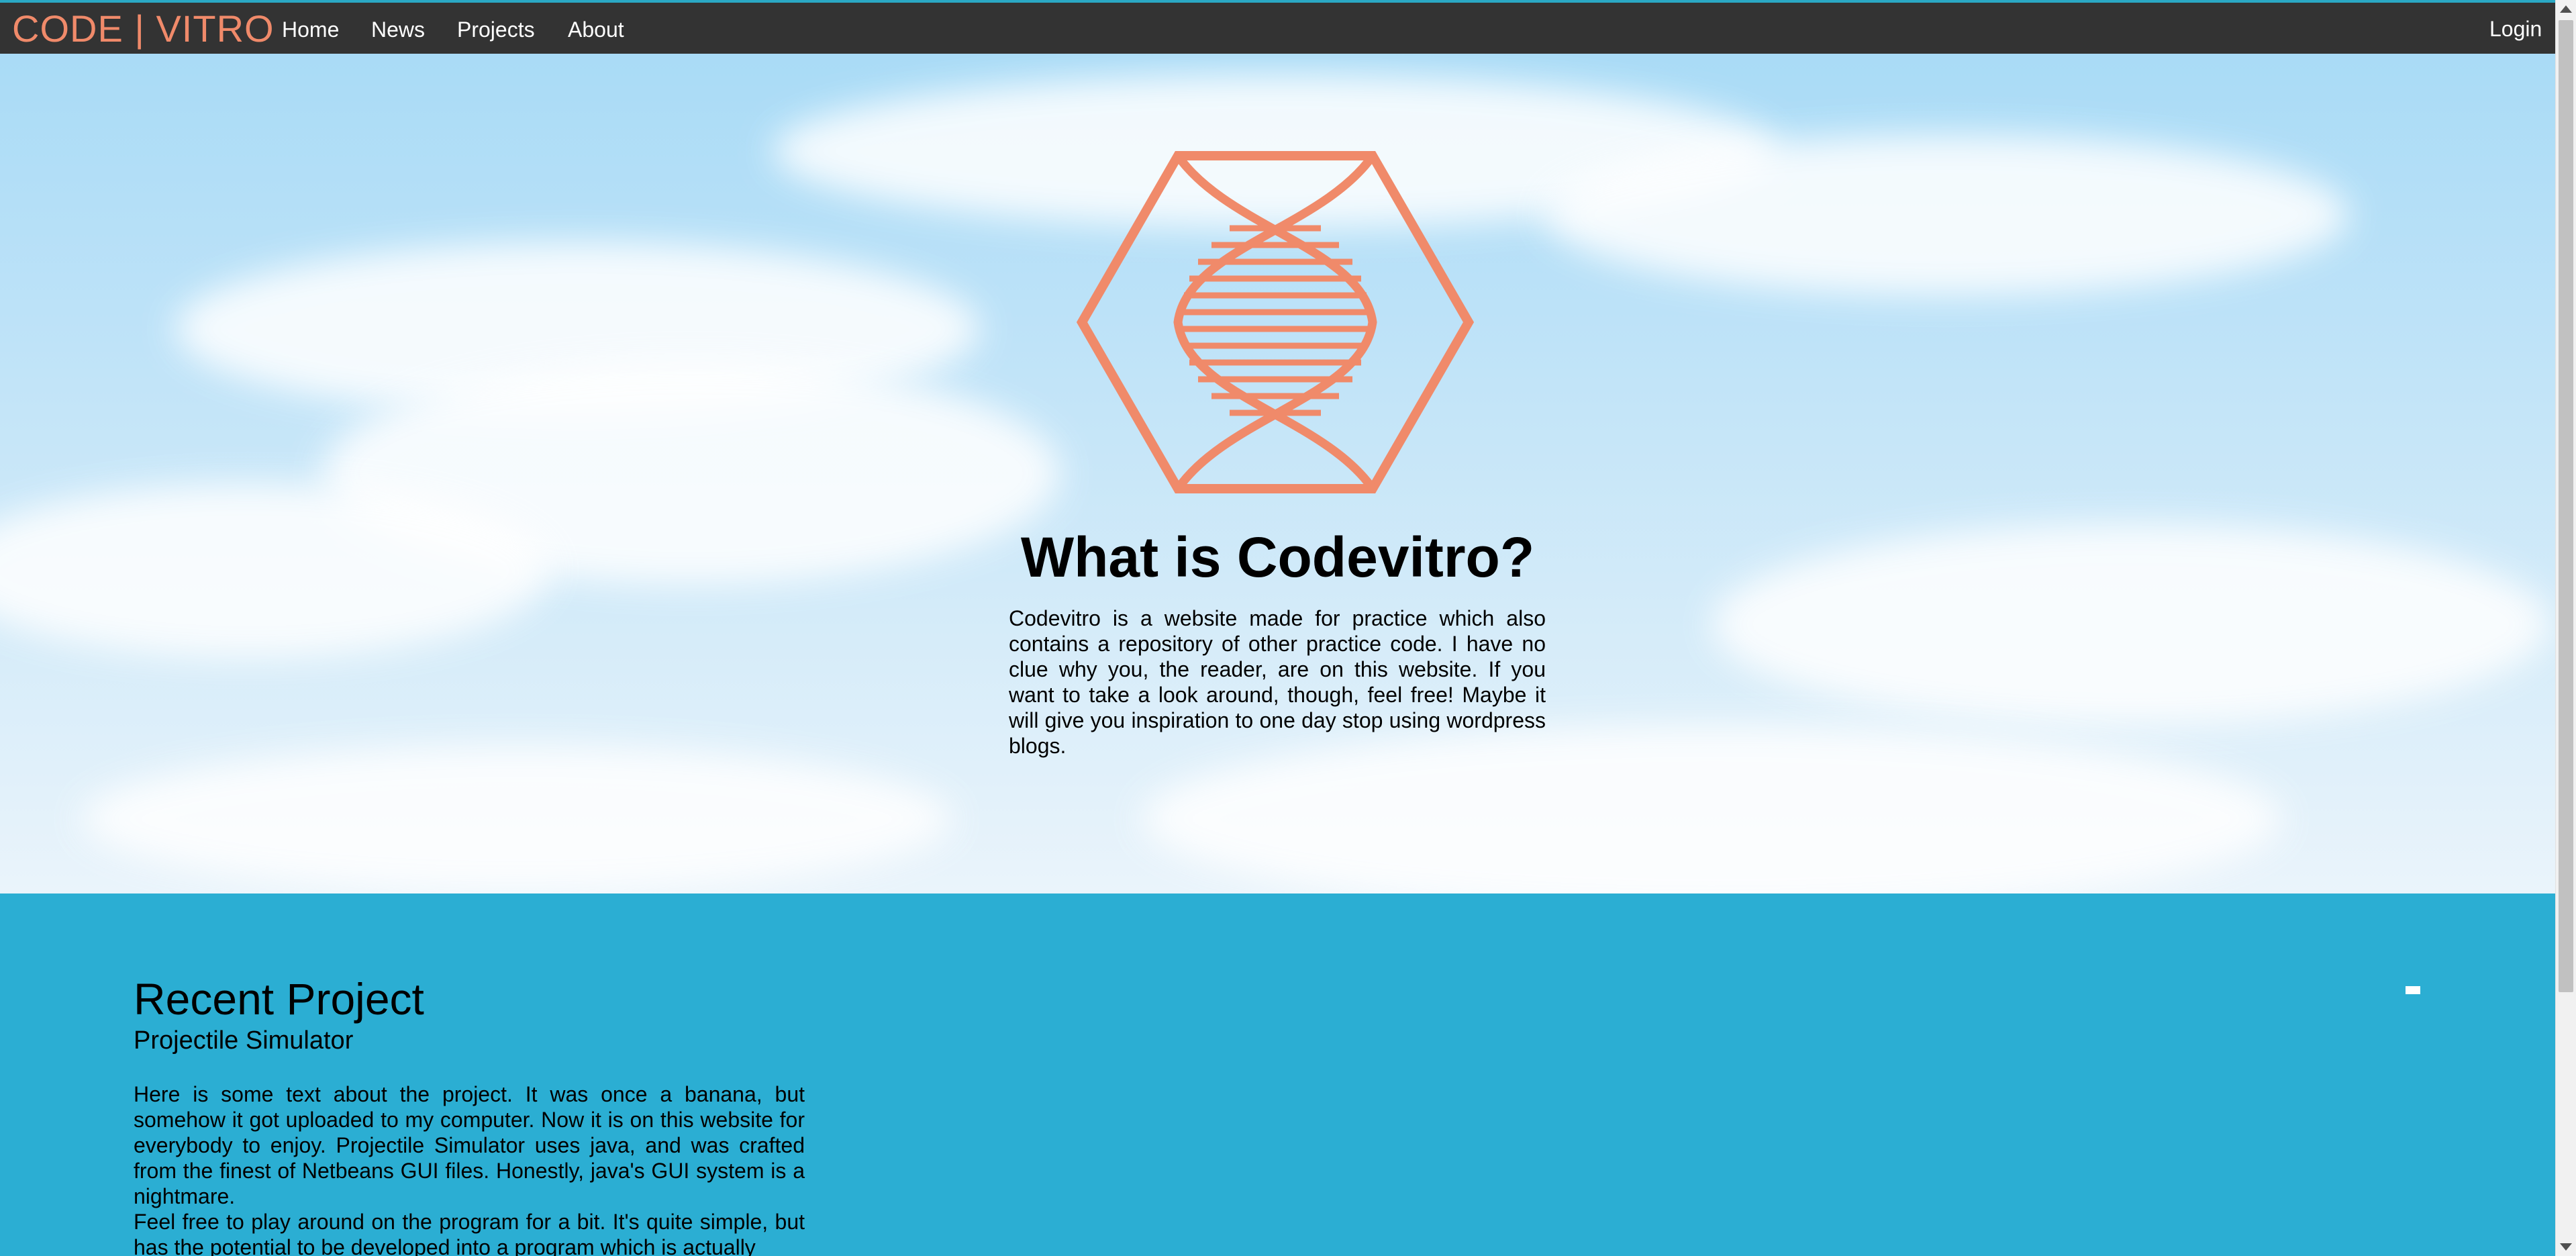  Describe the element at coordinates (2566, 9) in the screenshot. I see `scroll-up-arrow-icon` at that location.